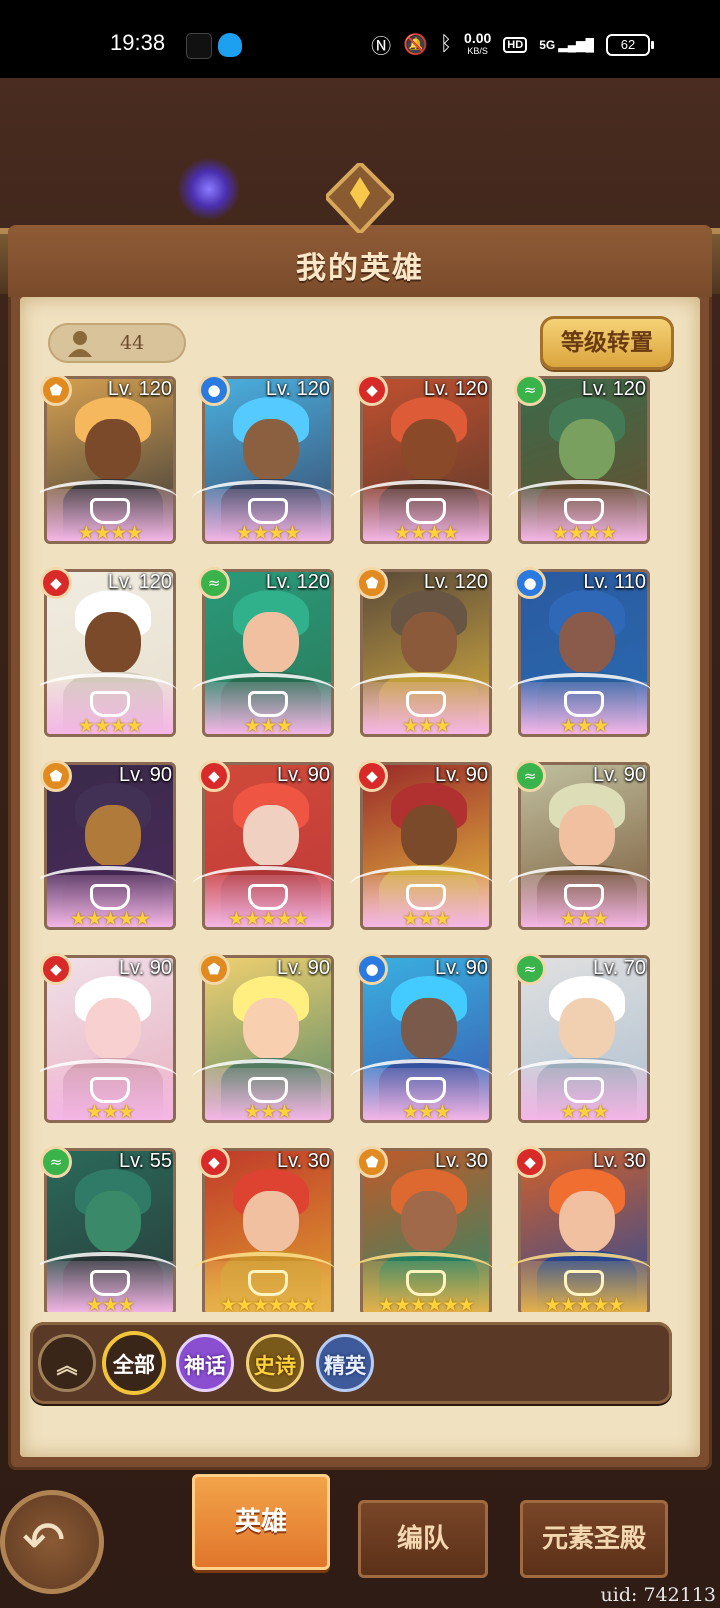 The height and width of the screenshot is (1608, 720). Describe the element at coordinates (275, 1363) in the screenshot. I see `filter-epic-button: 史诗` at that location.